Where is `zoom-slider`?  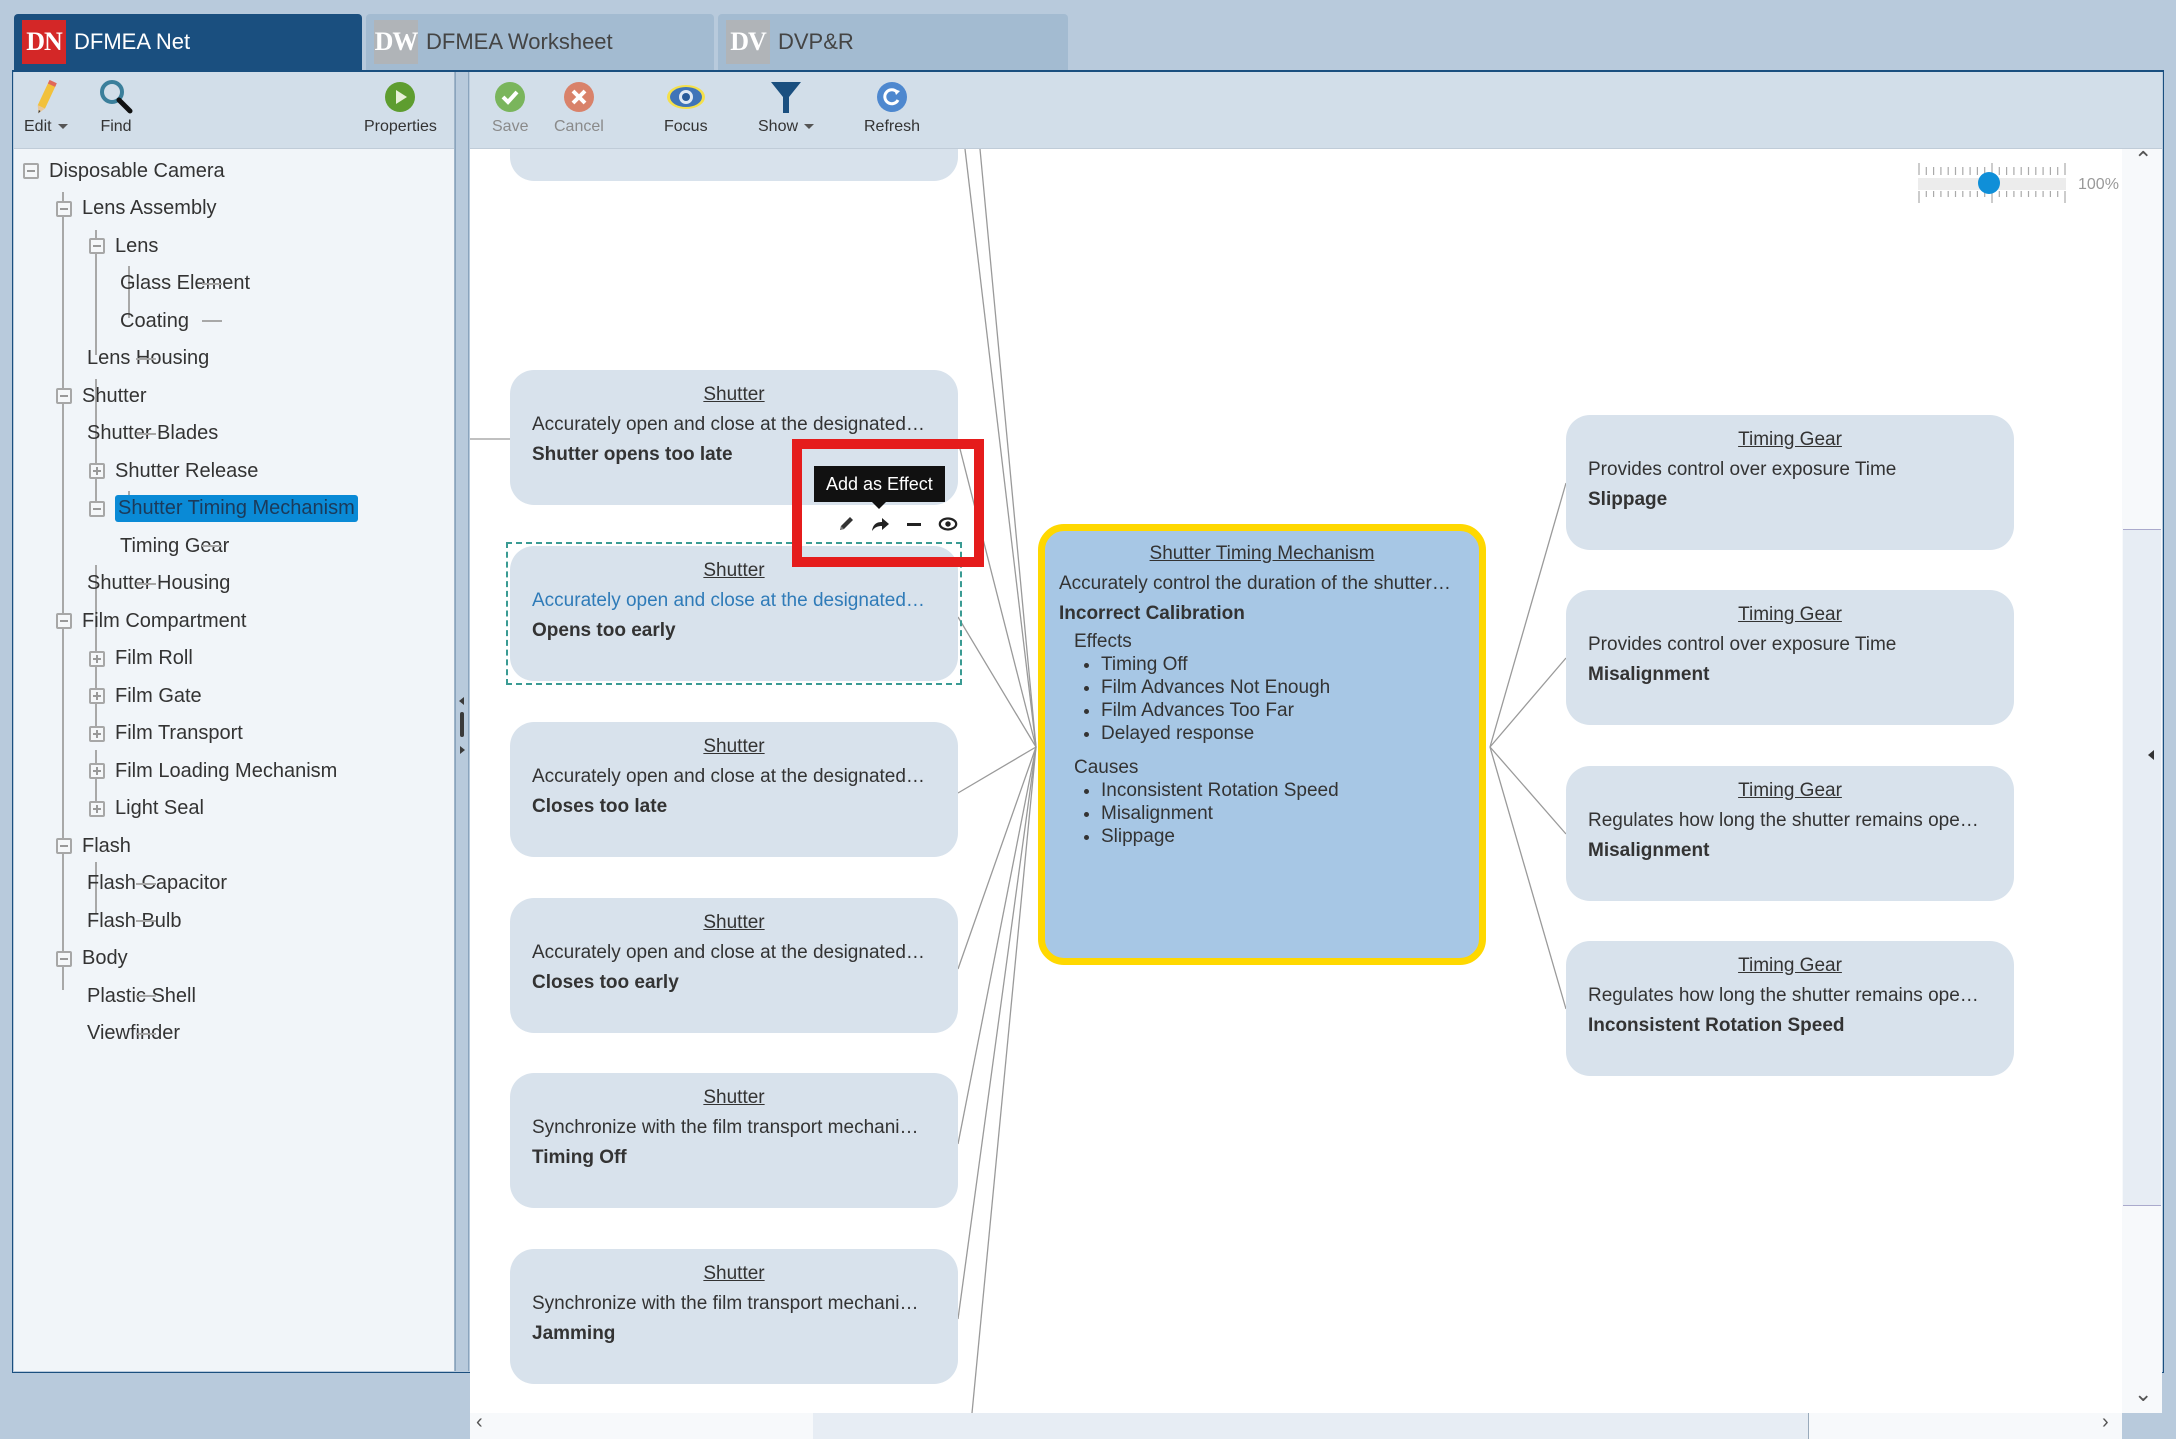
zoom-slider is located at coordinates (1993, 183).